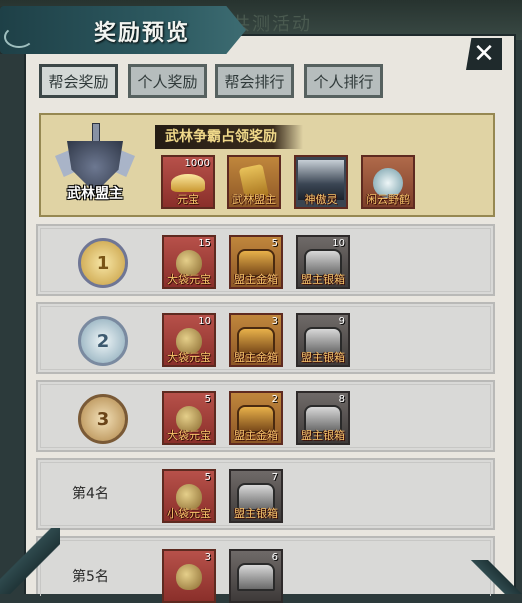 This screenshot has height=603, width=522. I want to click on reward-item-crane: 闲云野鹤, so click(388, 182).